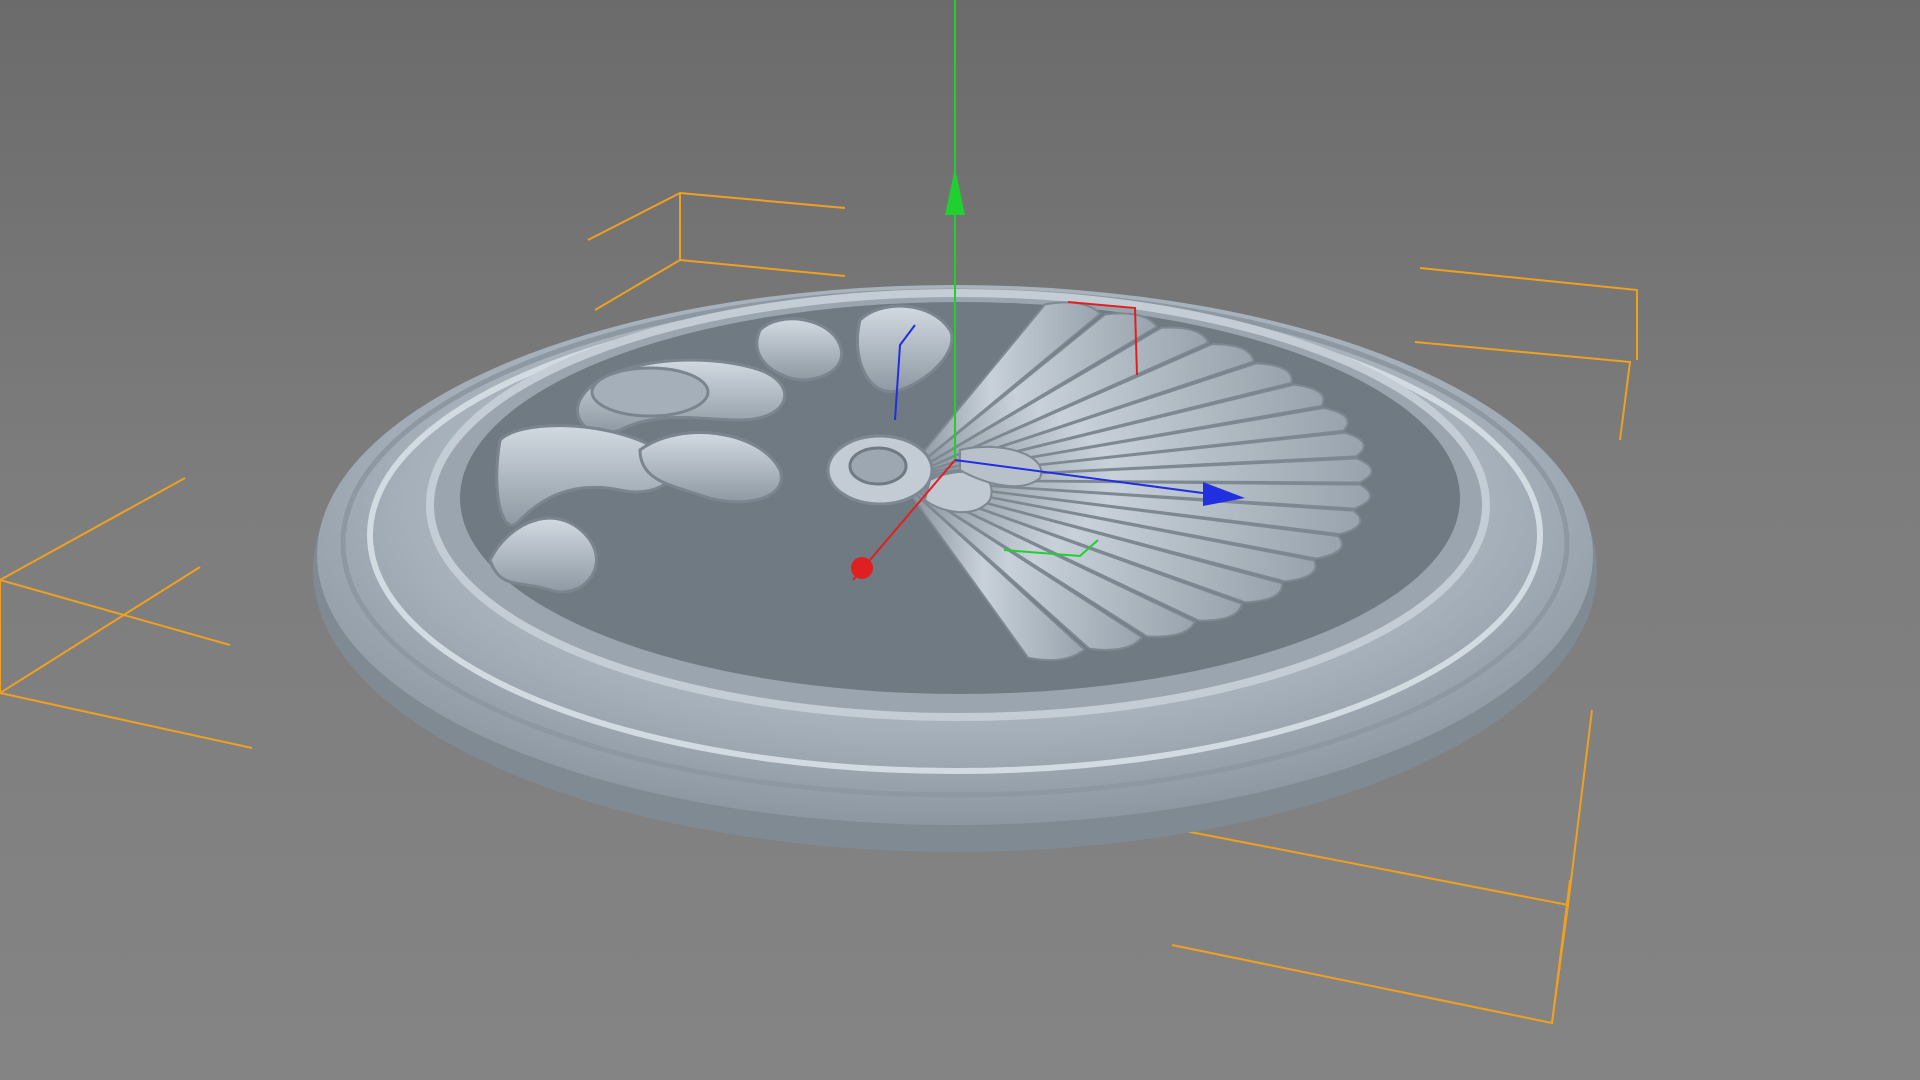  I want to click on leaf-scroll, so click(650, 392).